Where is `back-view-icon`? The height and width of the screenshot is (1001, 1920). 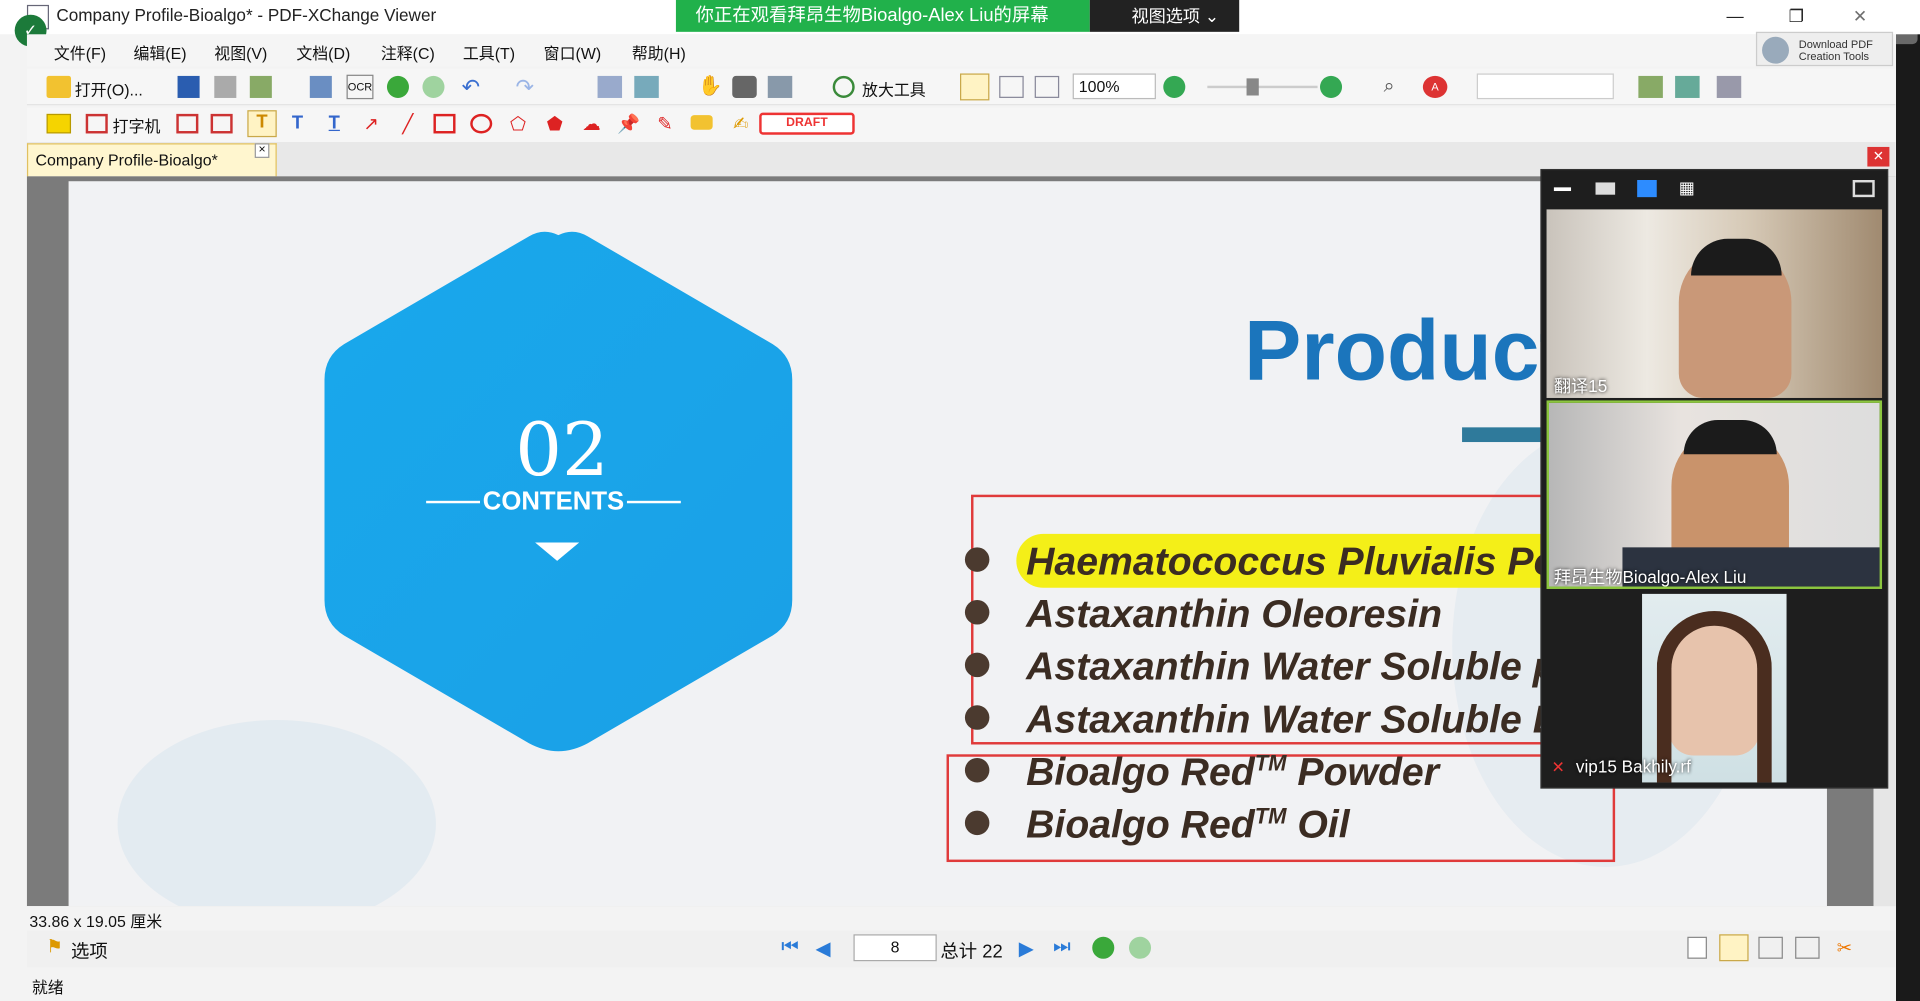 back-view-icon is located at coordinates (1103, 947).